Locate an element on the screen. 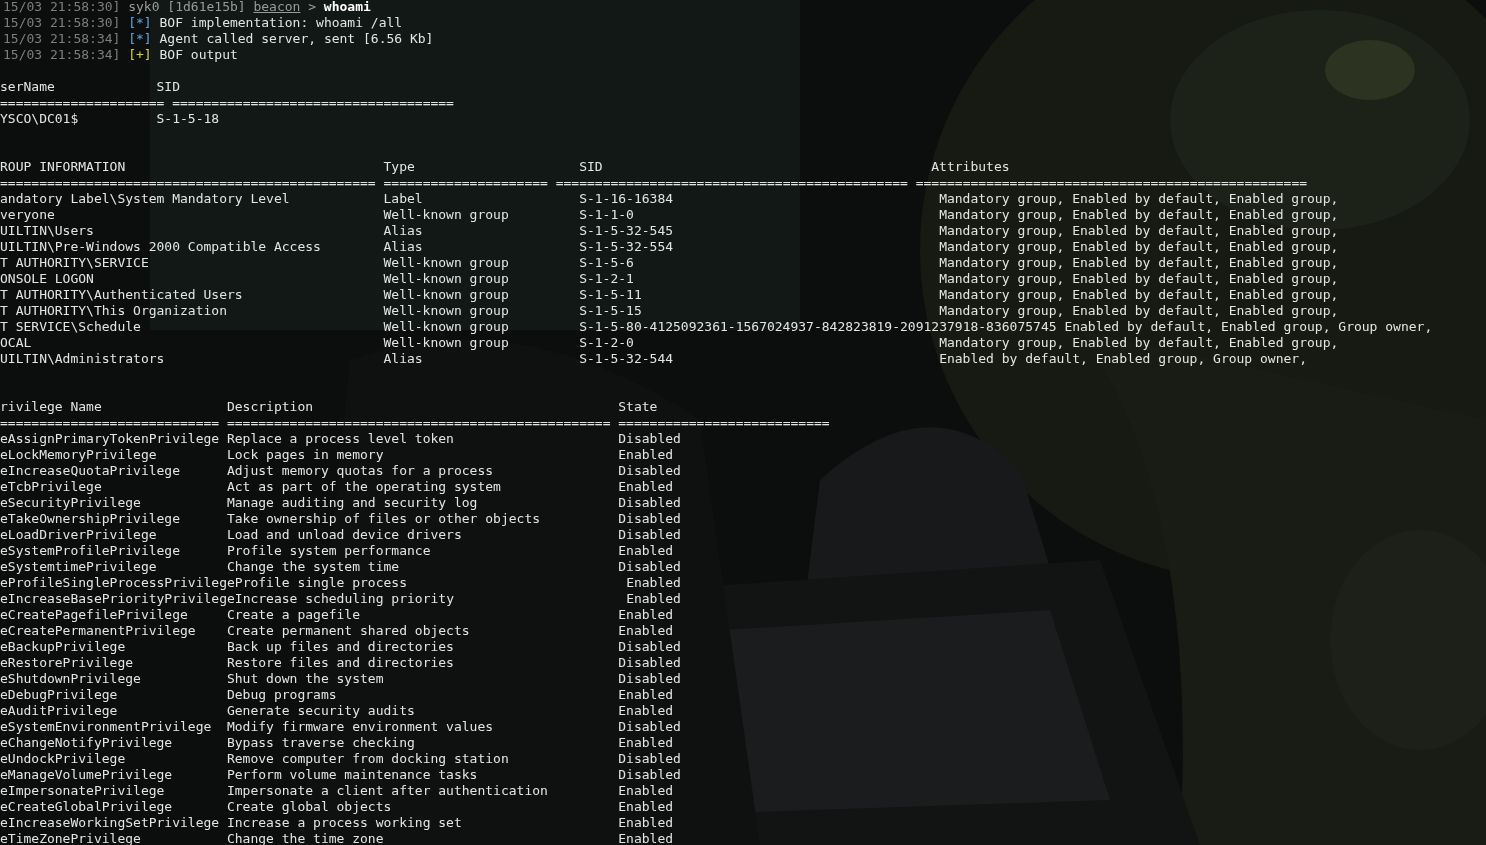 This screenshot has width=1486, height=845. column-header: State is located at coordinates (638, 407).